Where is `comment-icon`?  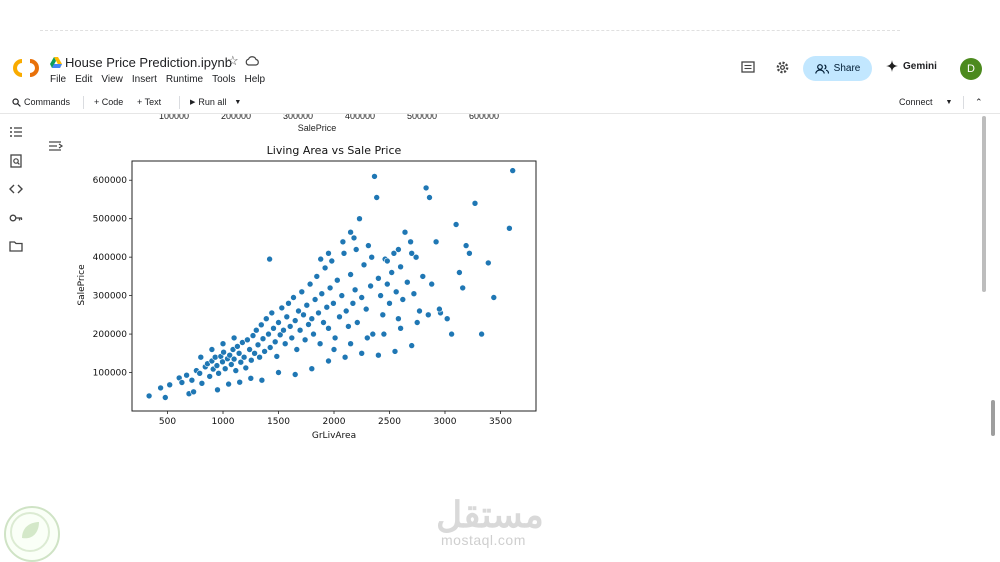 comment-icon is located at coordinates (748, 68).